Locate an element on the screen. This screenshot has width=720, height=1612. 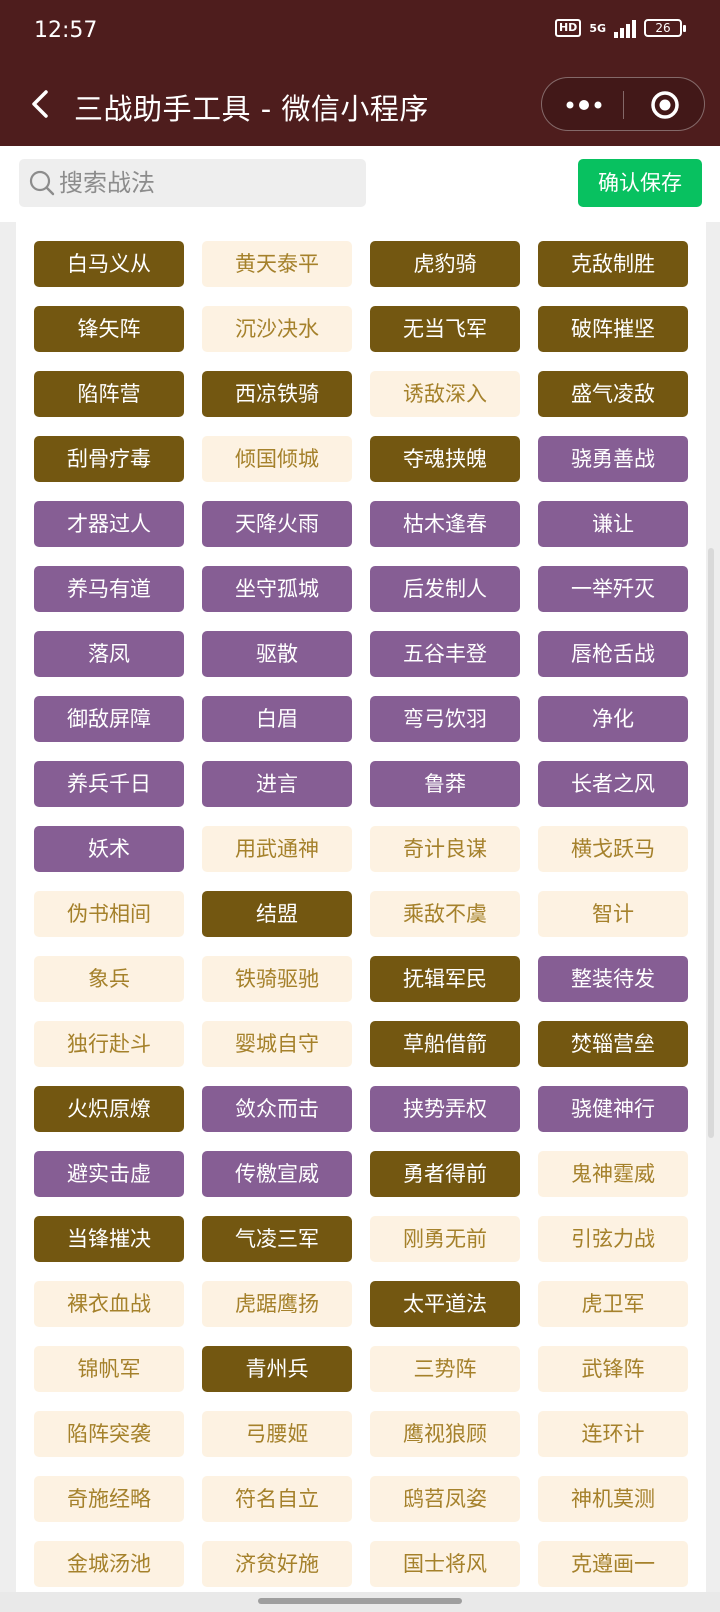
tactic-tag: 黄天泰平 is located at coordinates (277, 264).